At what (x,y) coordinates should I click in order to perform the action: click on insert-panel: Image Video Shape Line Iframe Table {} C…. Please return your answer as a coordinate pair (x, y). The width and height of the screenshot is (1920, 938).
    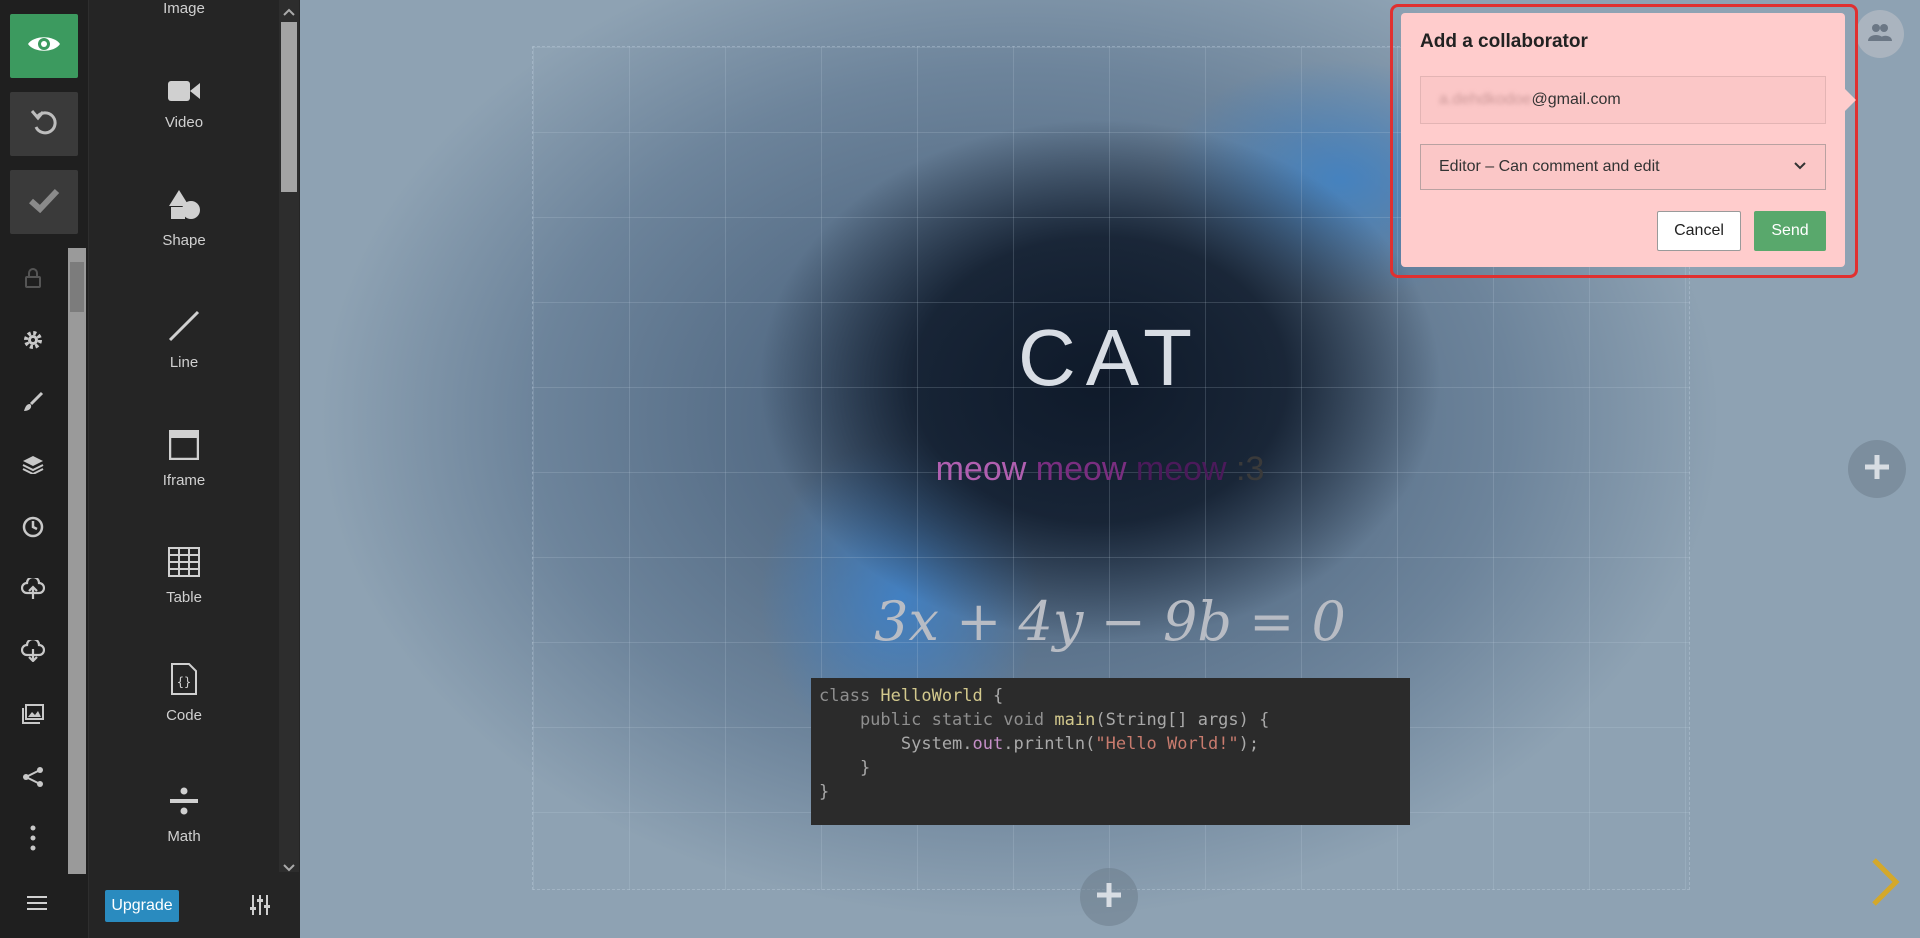
    Looking at the image, I should click on (194, 469).